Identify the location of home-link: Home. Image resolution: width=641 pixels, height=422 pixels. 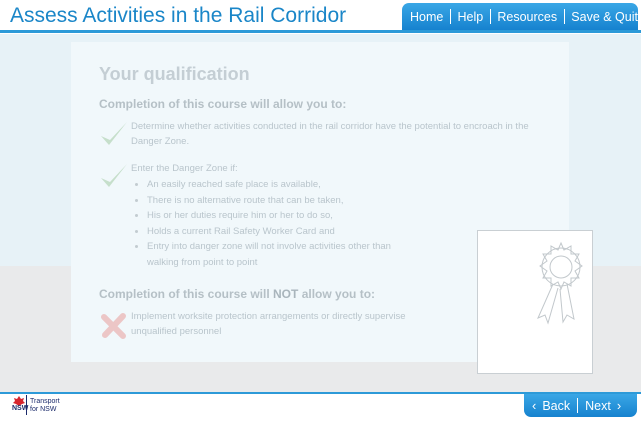
(426, 17).